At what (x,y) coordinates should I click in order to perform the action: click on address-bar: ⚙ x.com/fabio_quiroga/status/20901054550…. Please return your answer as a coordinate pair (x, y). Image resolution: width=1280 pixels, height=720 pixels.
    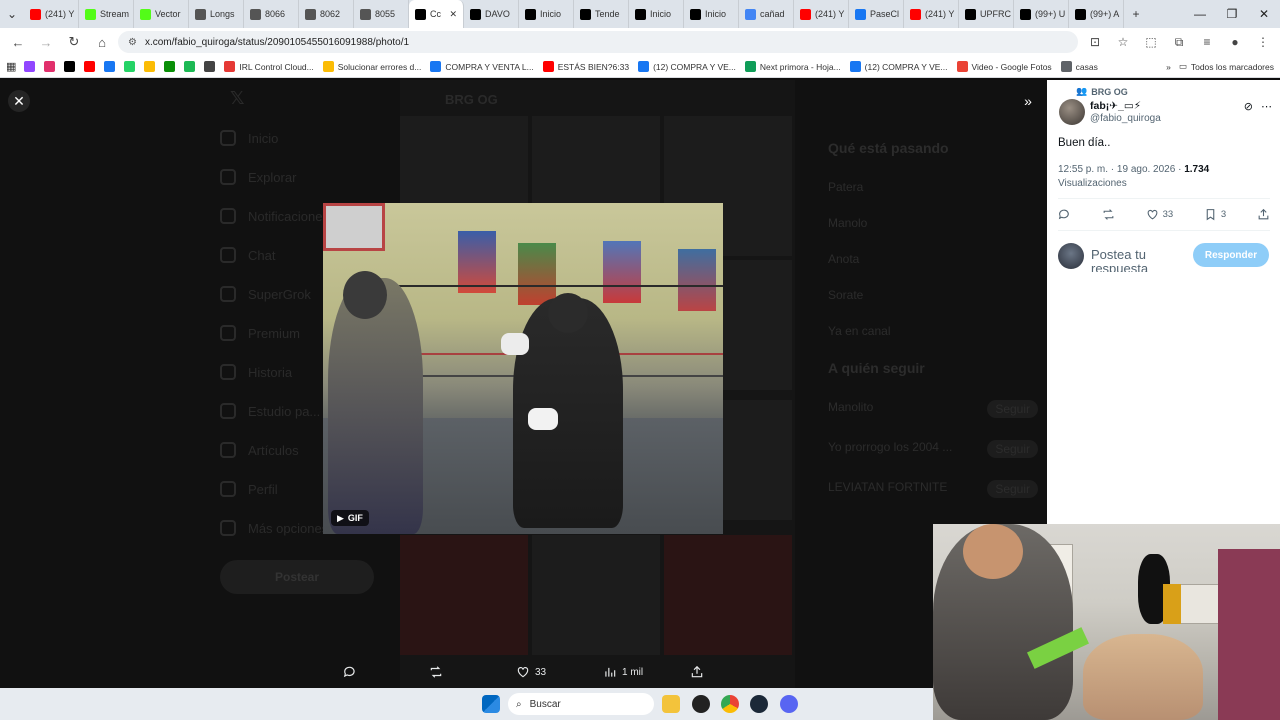
    Looking at the image, I should click on (598, 42).